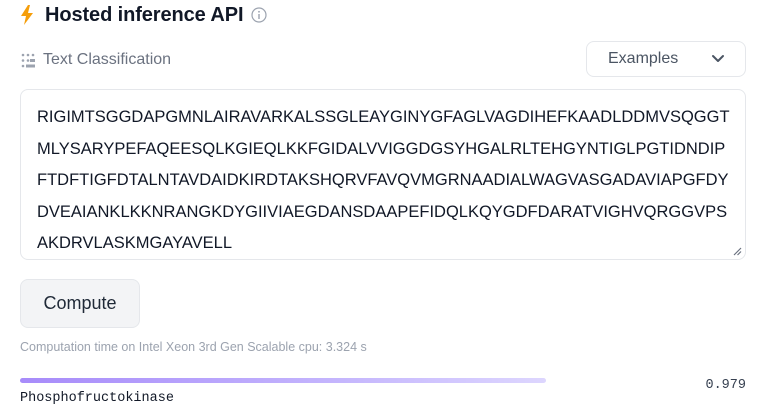 This screenshot has width=762, height=417. I want to click on chevron-down-icon, so click(718, 58).